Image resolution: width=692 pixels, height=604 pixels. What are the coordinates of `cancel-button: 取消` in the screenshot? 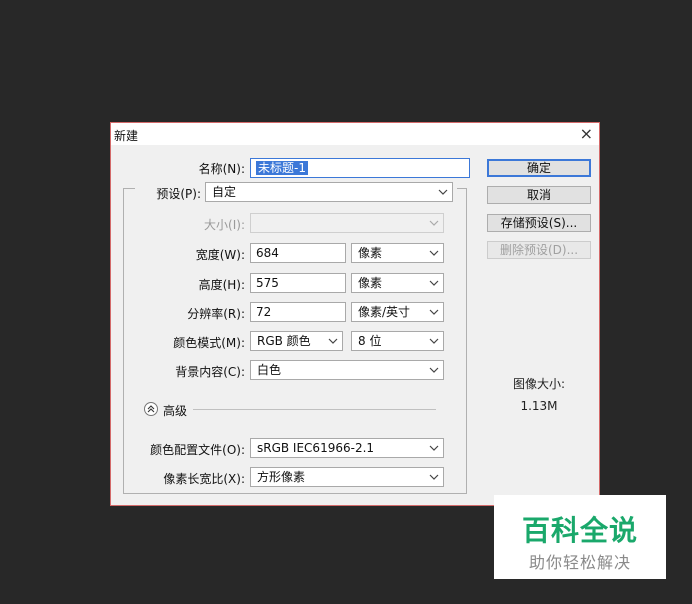 It's located at (539, 195).